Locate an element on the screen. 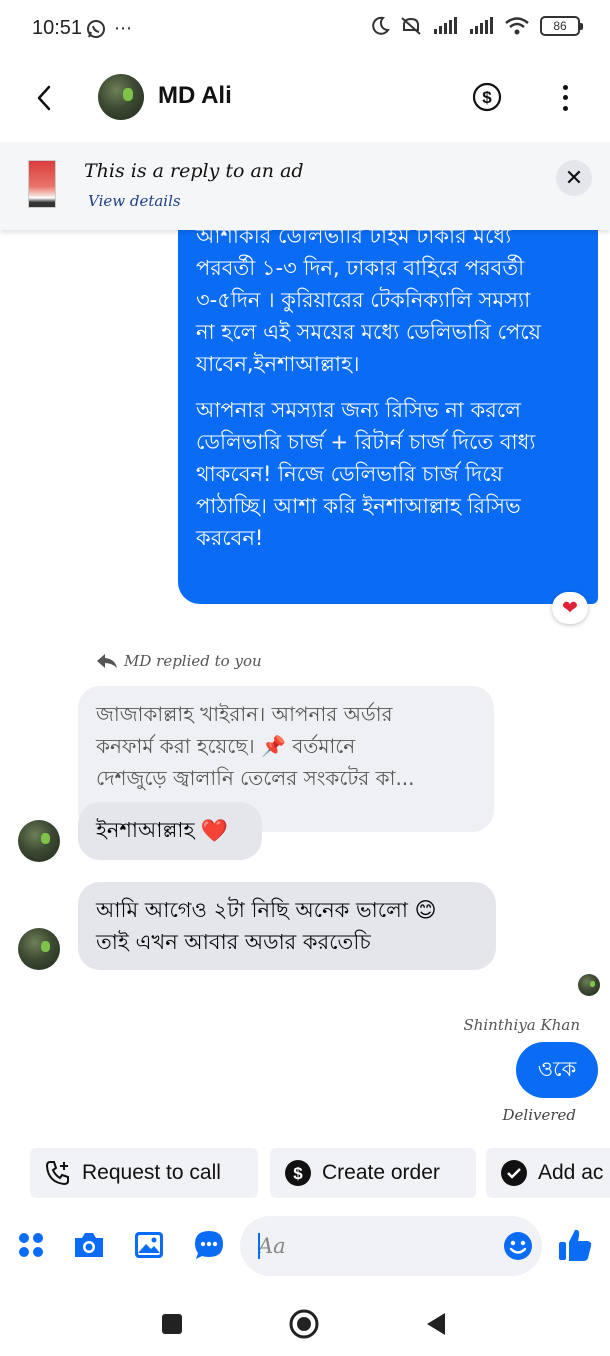 Image resolution: width=610 pixels, height=1356 pixels. emoji-button is located at coordinates (518, 1246).